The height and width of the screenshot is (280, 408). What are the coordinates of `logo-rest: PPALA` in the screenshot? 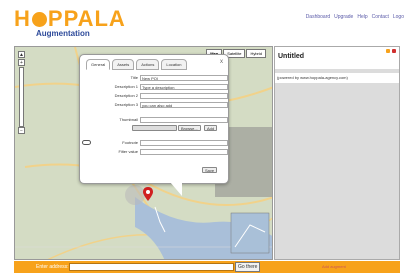 It's located at (86, 18).